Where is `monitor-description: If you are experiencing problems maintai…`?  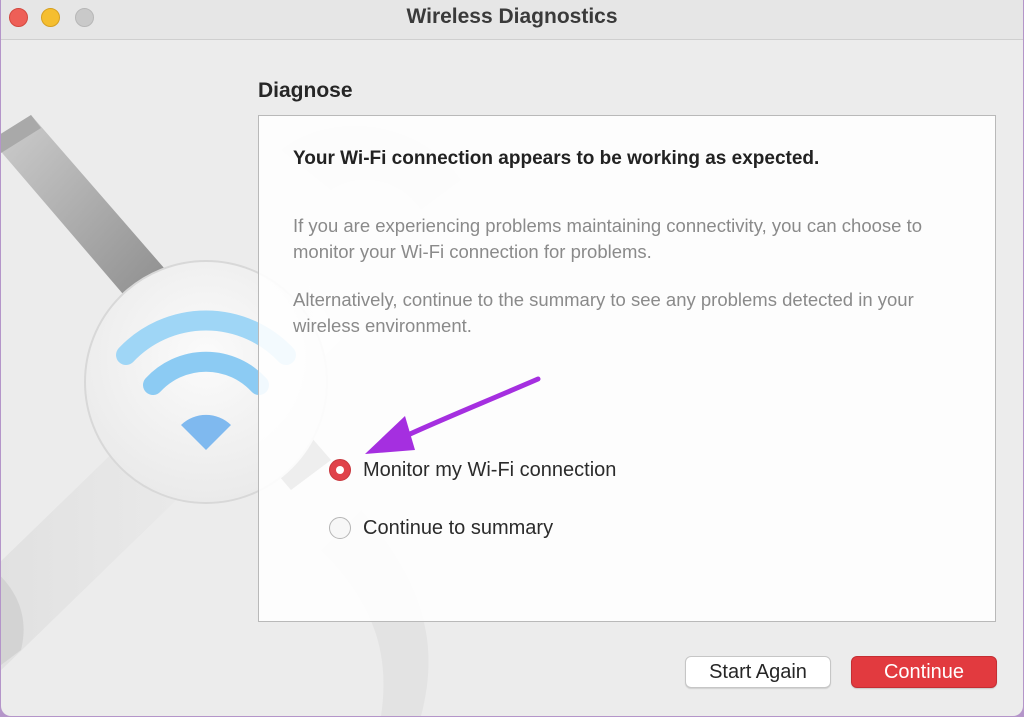
monitor-description: If you are experiencing problems maintai… is located at coordinates (608, 238).